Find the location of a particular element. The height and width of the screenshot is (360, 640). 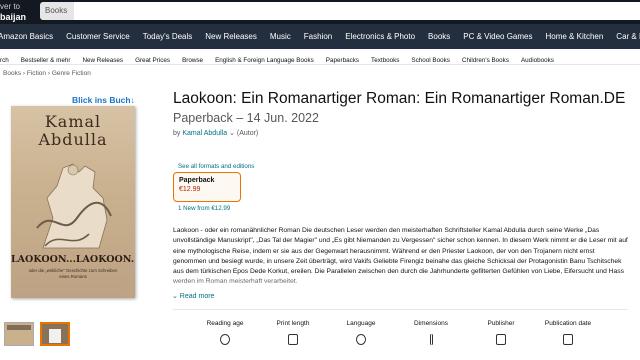

subnav-item-childrens-books: Children's Books is located at coordinates (485, 58).